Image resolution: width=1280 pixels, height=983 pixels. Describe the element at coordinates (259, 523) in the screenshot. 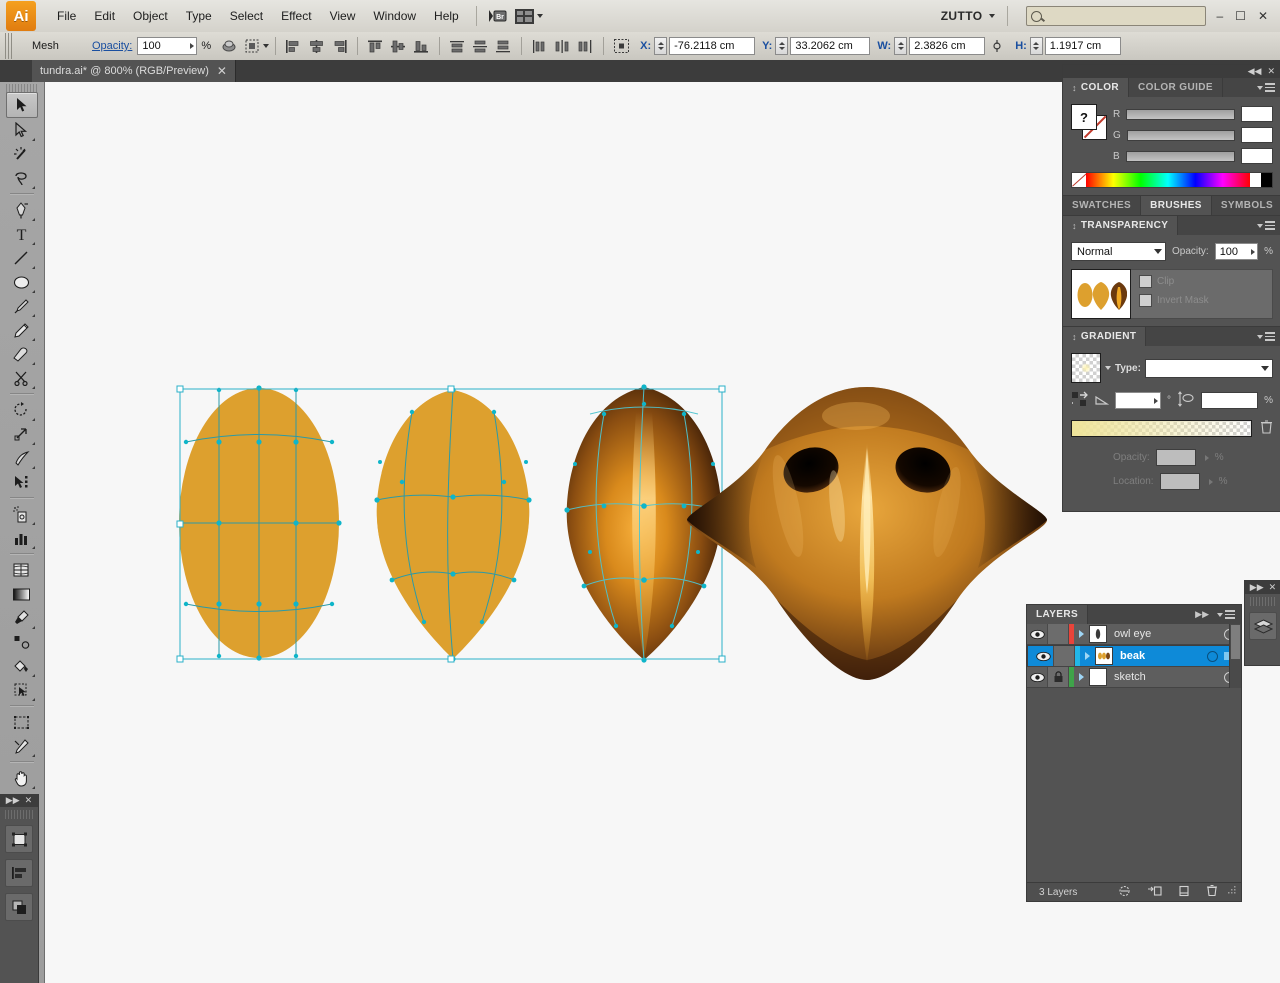

I see `mesh-ellipse-flat` at that location.